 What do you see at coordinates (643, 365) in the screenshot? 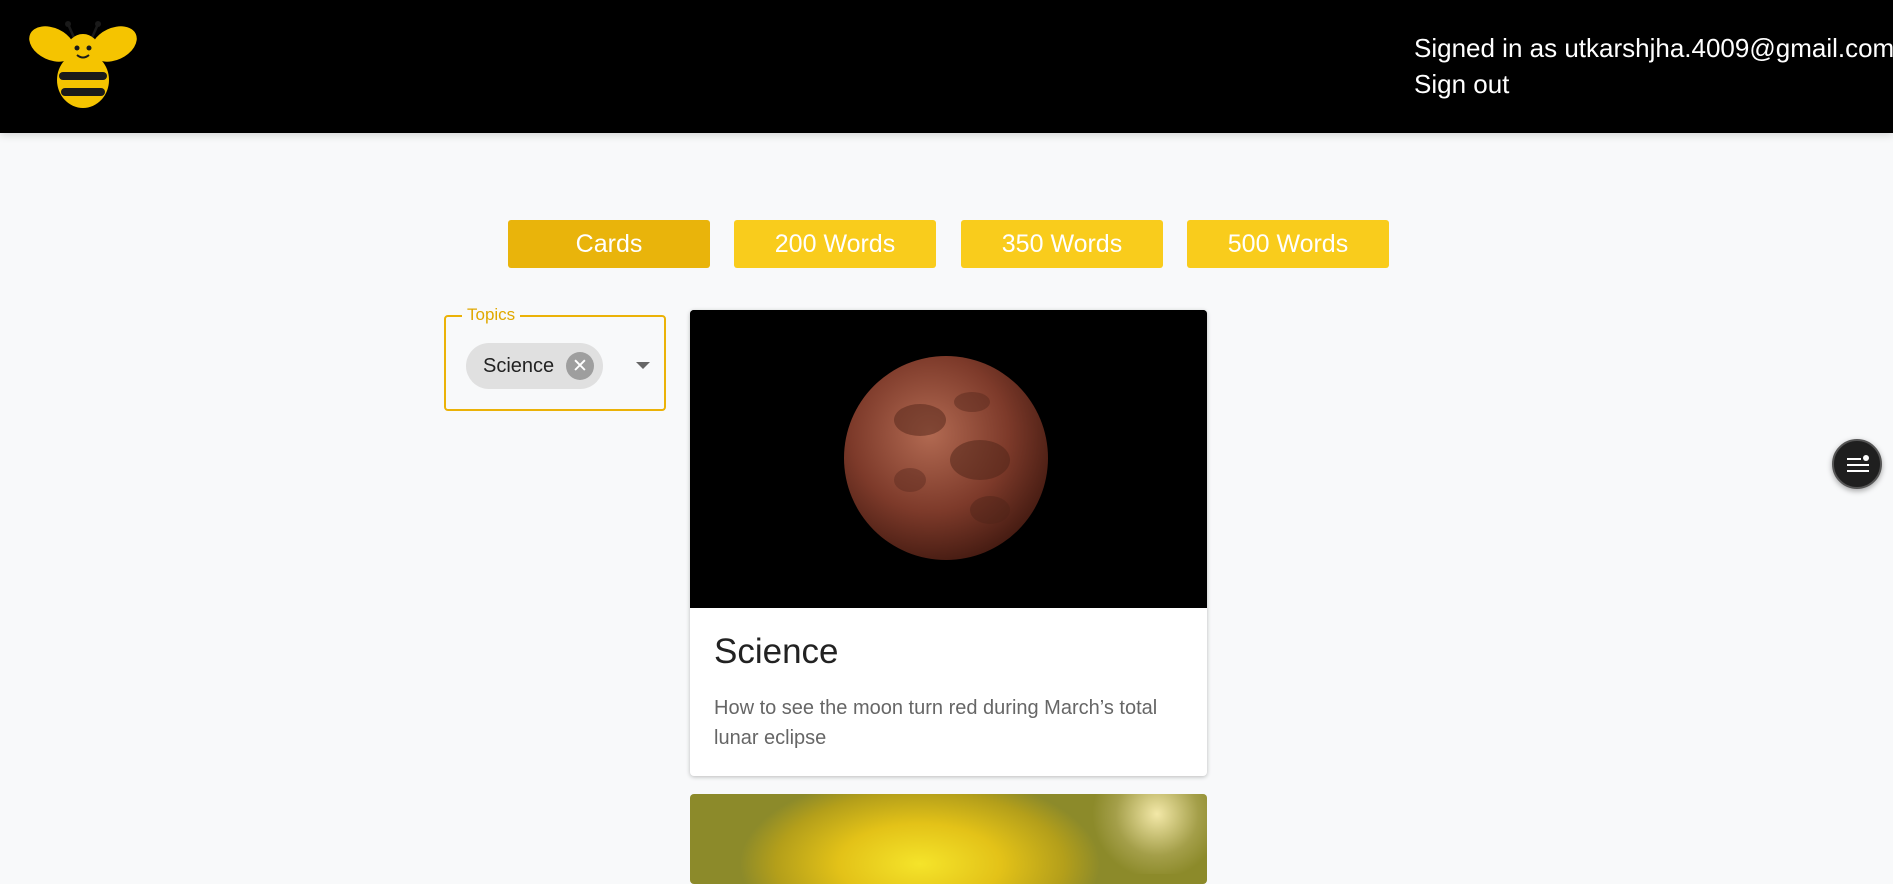
I see `caret-down-icon` at bounding box center [643, 365].